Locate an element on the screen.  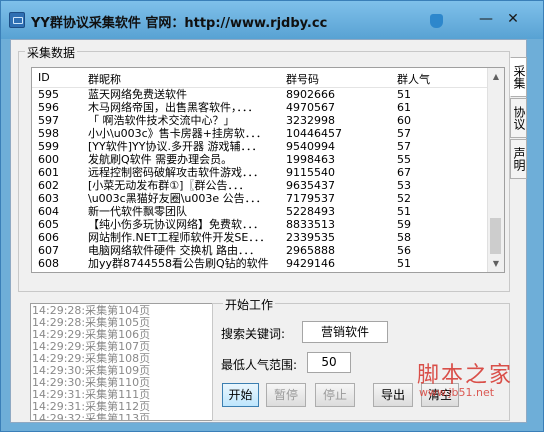
table-row: 608 加yy群8744558看公告刷Q钻的软件 9429146 51 is located at coordinates (261, 263).